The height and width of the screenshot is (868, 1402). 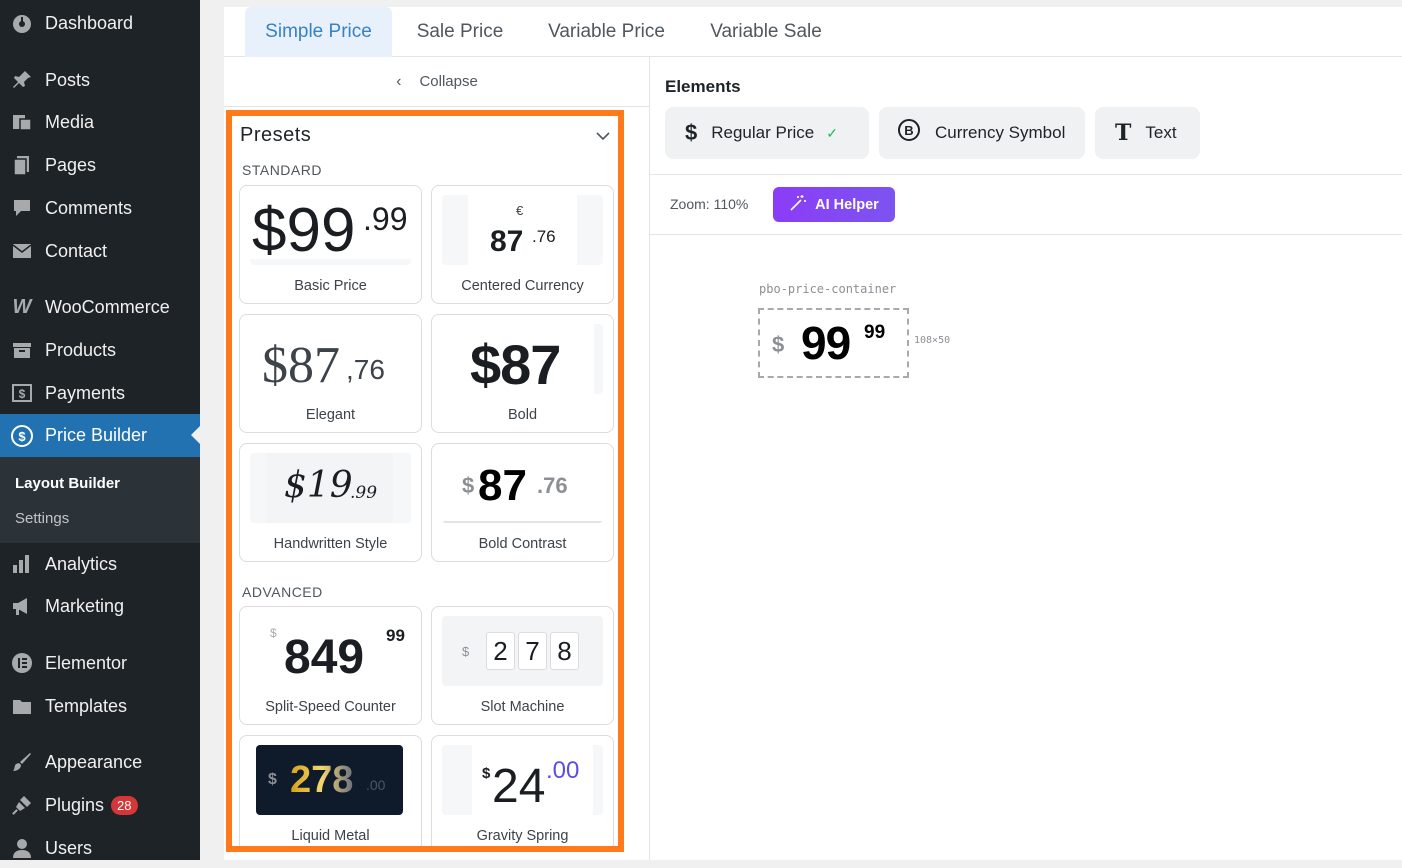 What do you see at coordinates (1161, 132) in the screenshot?
I see `element-label: Text` at bounding box center [1161, 132].